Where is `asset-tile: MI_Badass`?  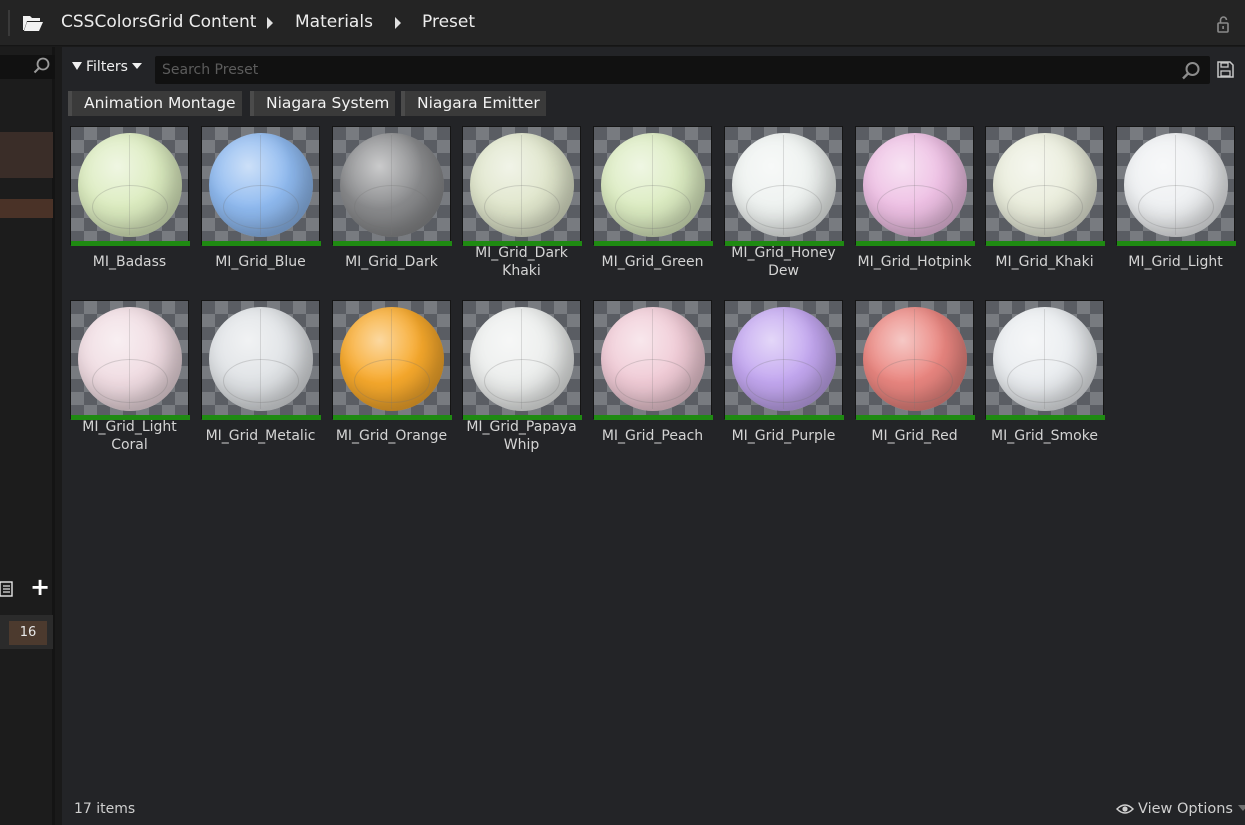 asset-tile: MI_Badass is located at coordinates (130, 206).